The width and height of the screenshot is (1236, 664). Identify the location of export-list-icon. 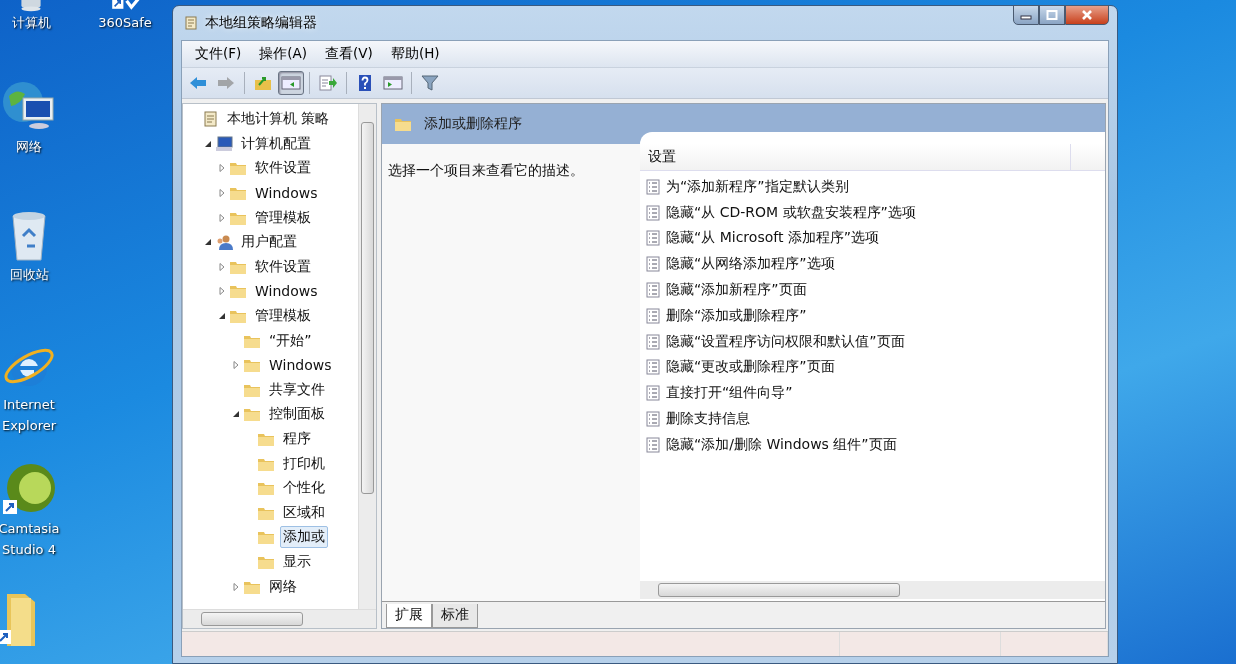
(328, 83).